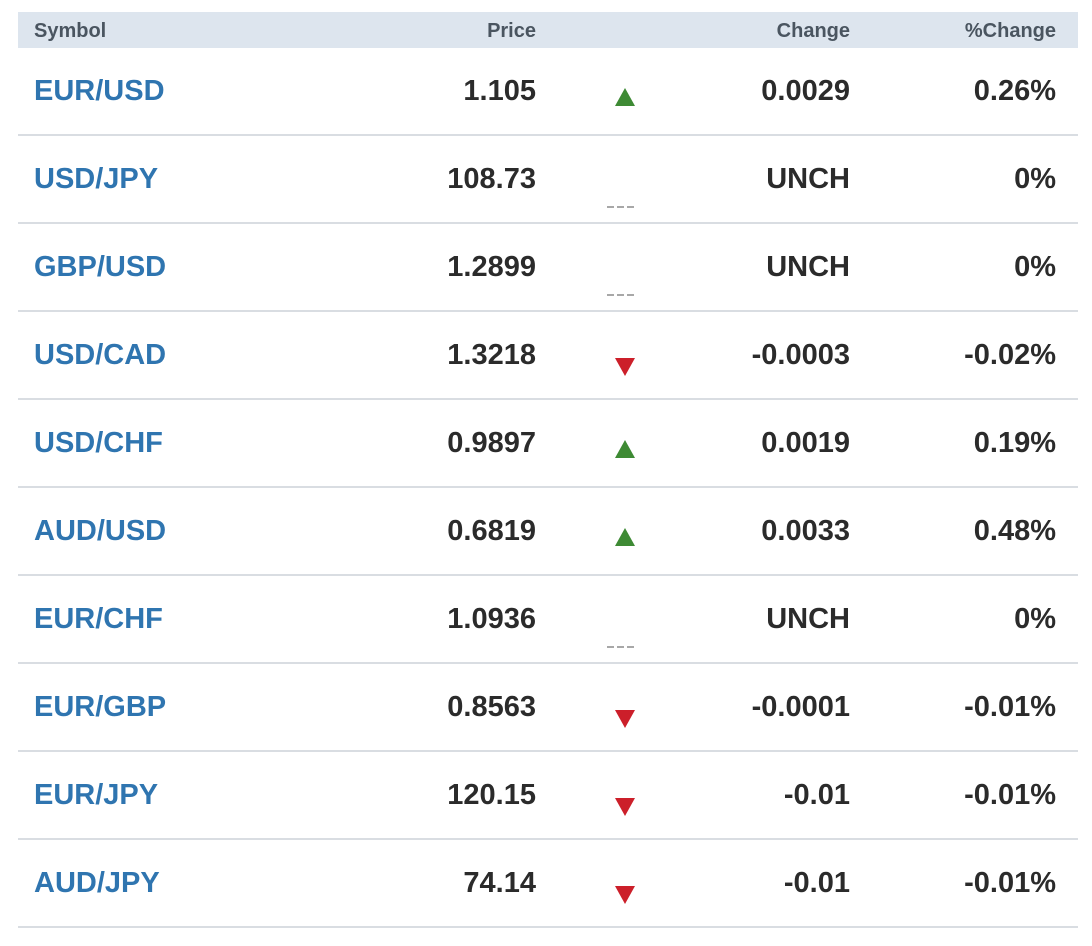  What do you see at coordinates (499, 91) in the screenshot?
I see `price-value: 1.105` at bounding box center [499, 91].